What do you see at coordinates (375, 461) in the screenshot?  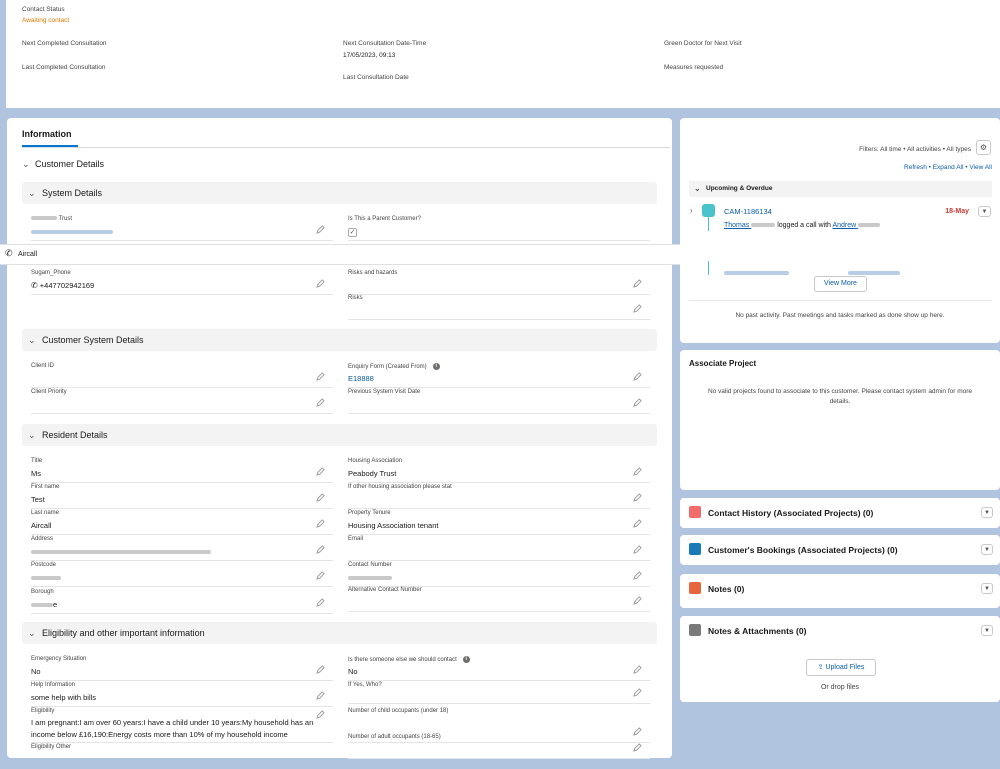 I see `housing-association-label: Housing Association` at bounding box center [375, 461].